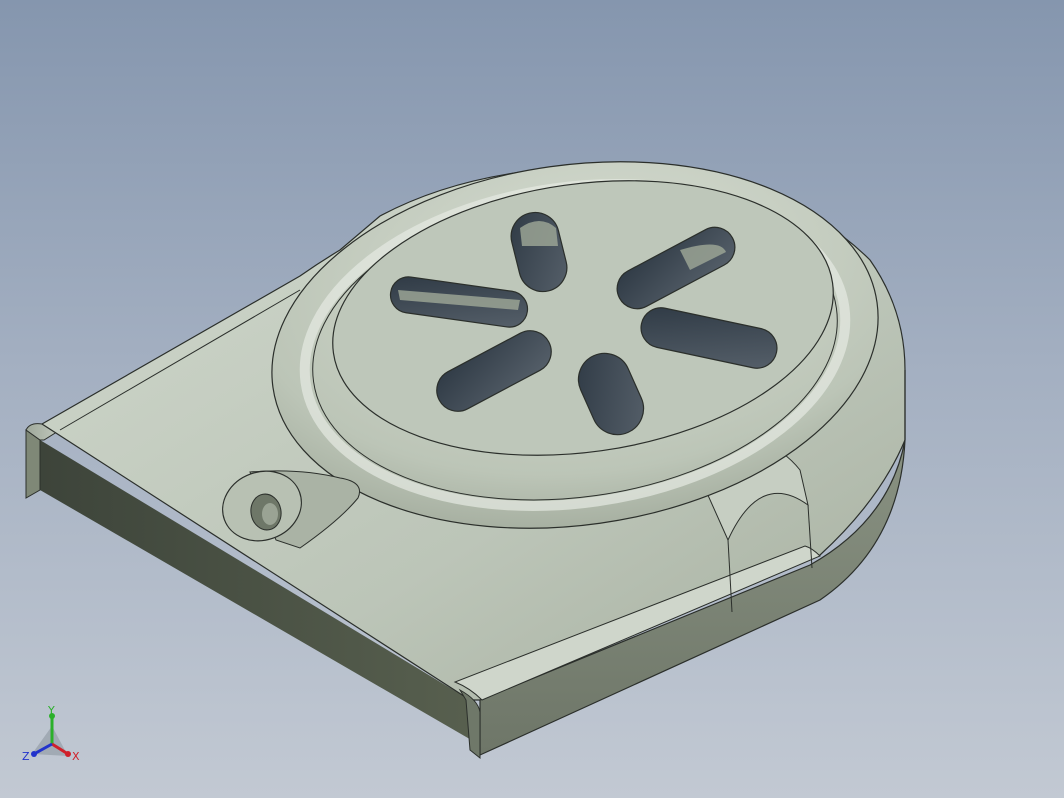 The image size is (1064, 798). I want to click on triad-y-label: Y, so click(51, 710).